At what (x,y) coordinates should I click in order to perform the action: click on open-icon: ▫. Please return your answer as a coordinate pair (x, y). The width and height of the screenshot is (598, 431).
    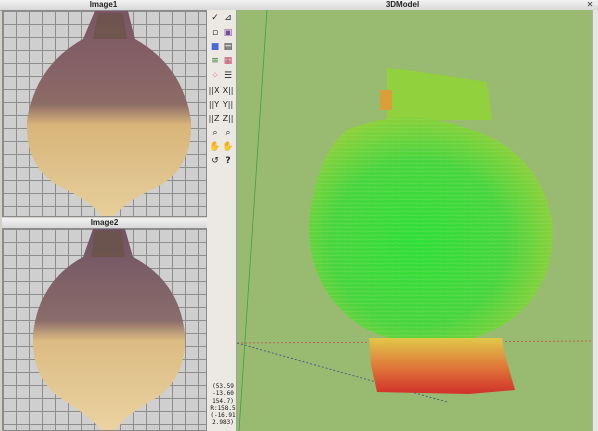
    Looking at the image, I should click on (215, 33).